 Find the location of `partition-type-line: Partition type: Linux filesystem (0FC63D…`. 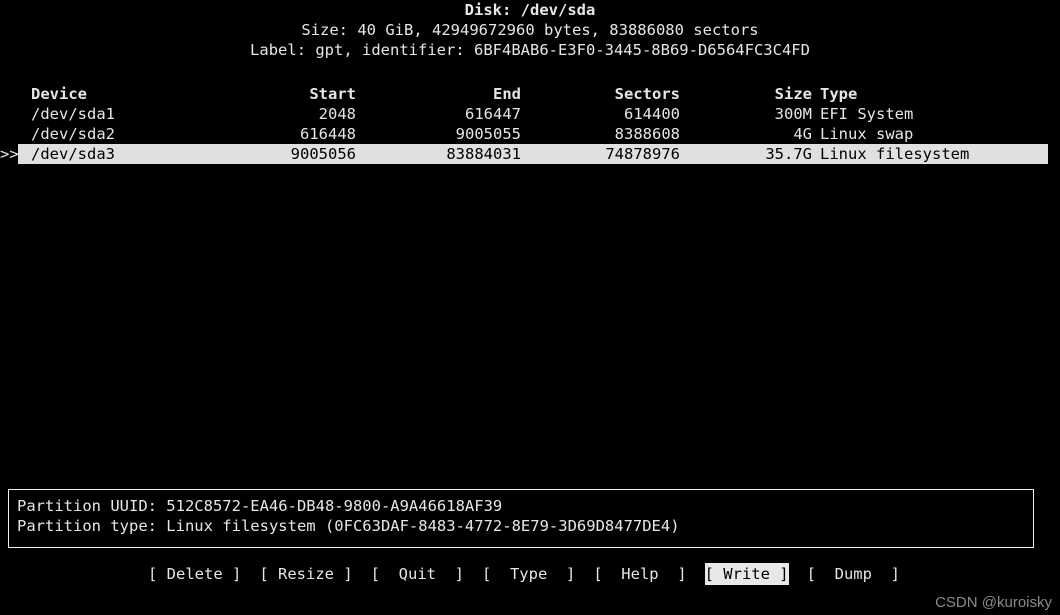

partition-type-line: Partition type: Linux filesystem (0FC63D… is located at coordinates (348, 526).